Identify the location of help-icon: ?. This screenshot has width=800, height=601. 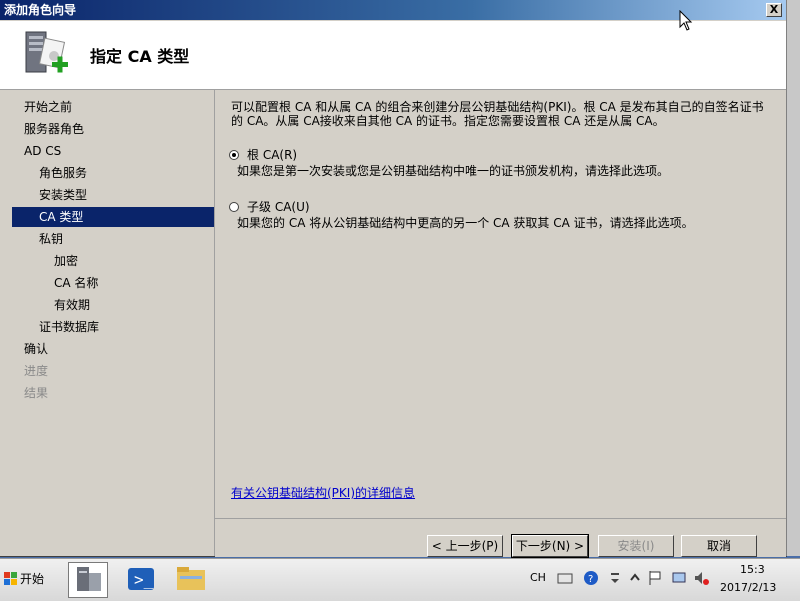
(591, 578).